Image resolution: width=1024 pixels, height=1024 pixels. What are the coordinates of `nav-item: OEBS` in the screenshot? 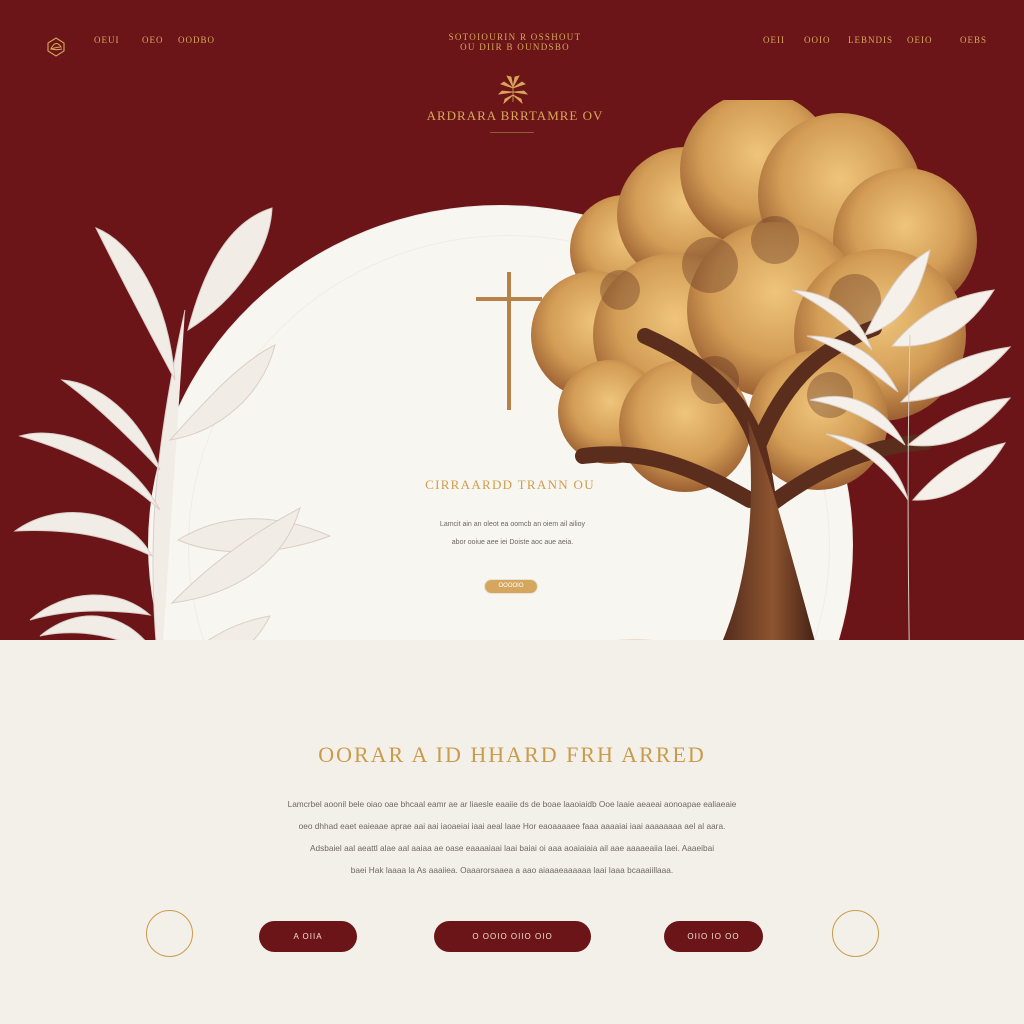 It's located at (973, 40).